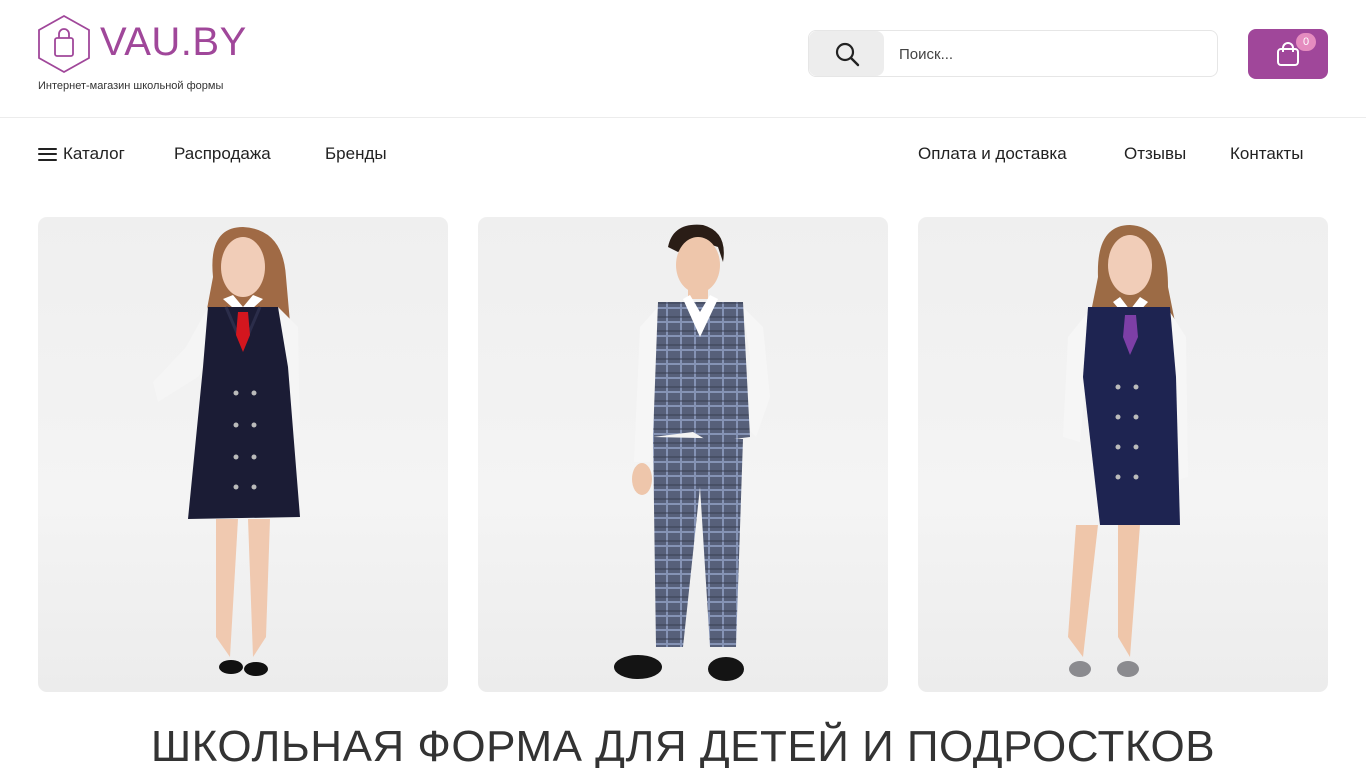 The image size is (1366, 768). I want to click on nav-catalog: Каталог, so click(81, 154).